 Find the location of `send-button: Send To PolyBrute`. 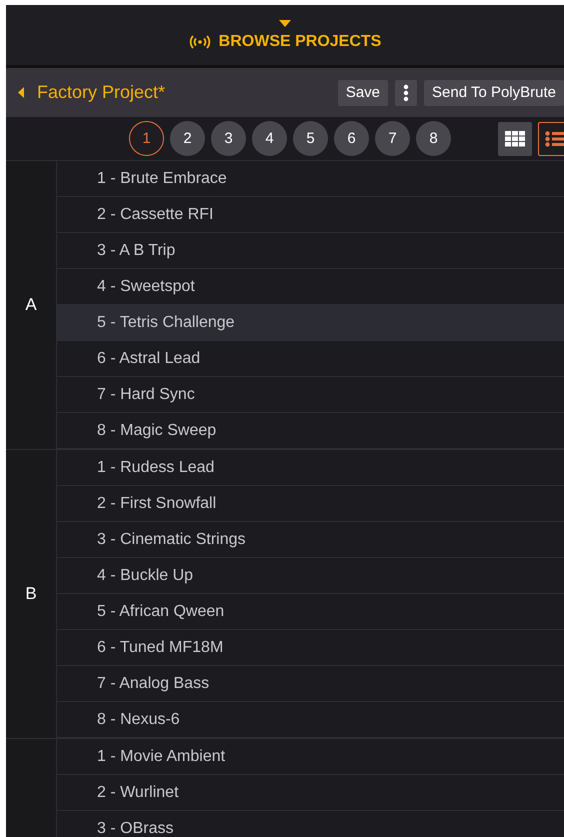

send-button: Send To PolyBrute is located at coordinates (494, 93).